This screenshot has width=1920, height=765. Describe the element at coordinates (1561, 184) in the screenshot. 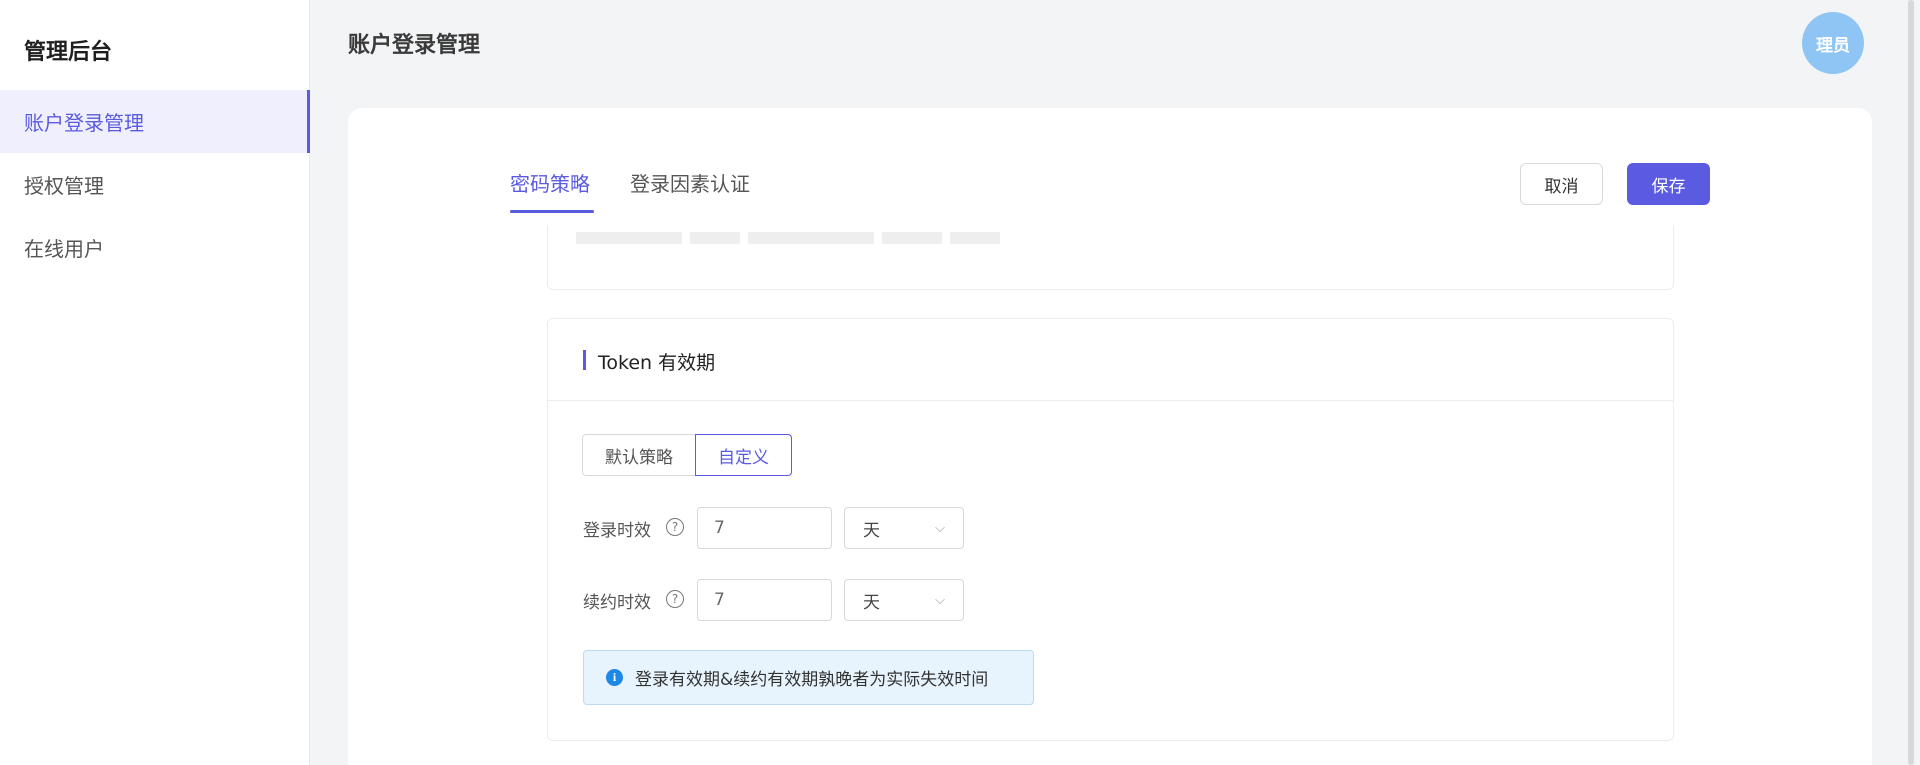

I see `cancel-button: 取消` at that location.